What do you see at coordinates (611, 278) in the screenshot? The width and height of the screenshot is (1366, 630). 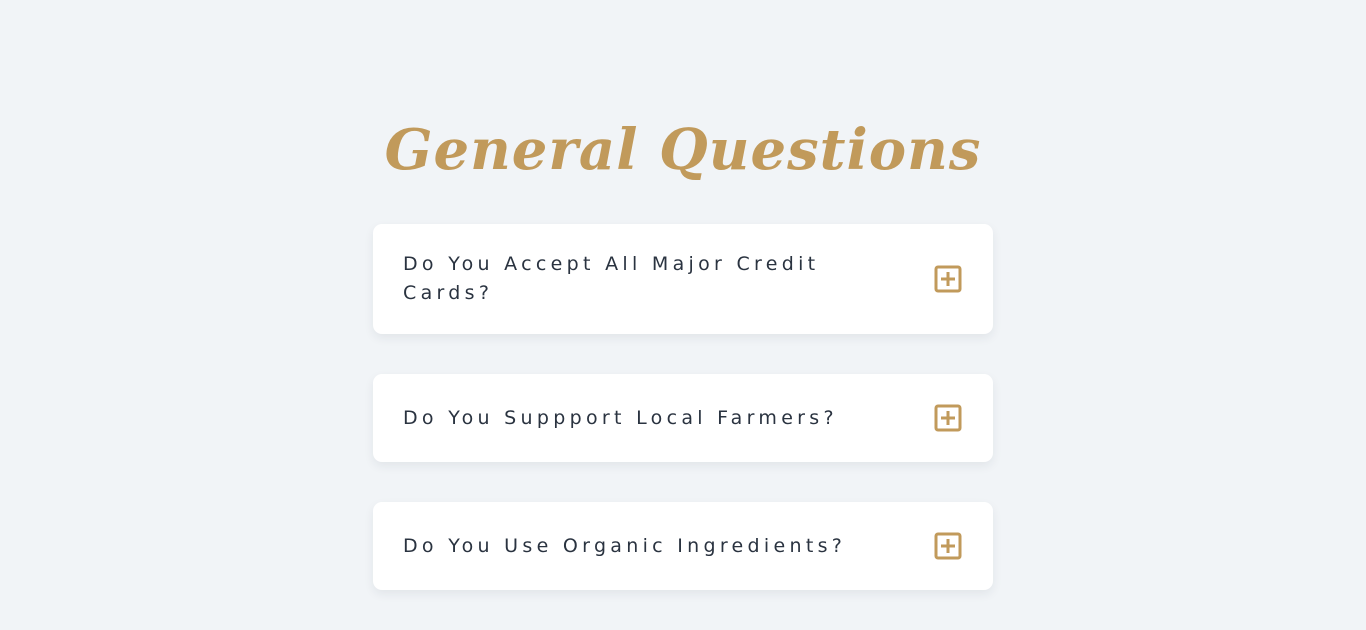 I see `faq-question: Do You Accept All Major Credit Cards?` at bounding box center [611, 278].